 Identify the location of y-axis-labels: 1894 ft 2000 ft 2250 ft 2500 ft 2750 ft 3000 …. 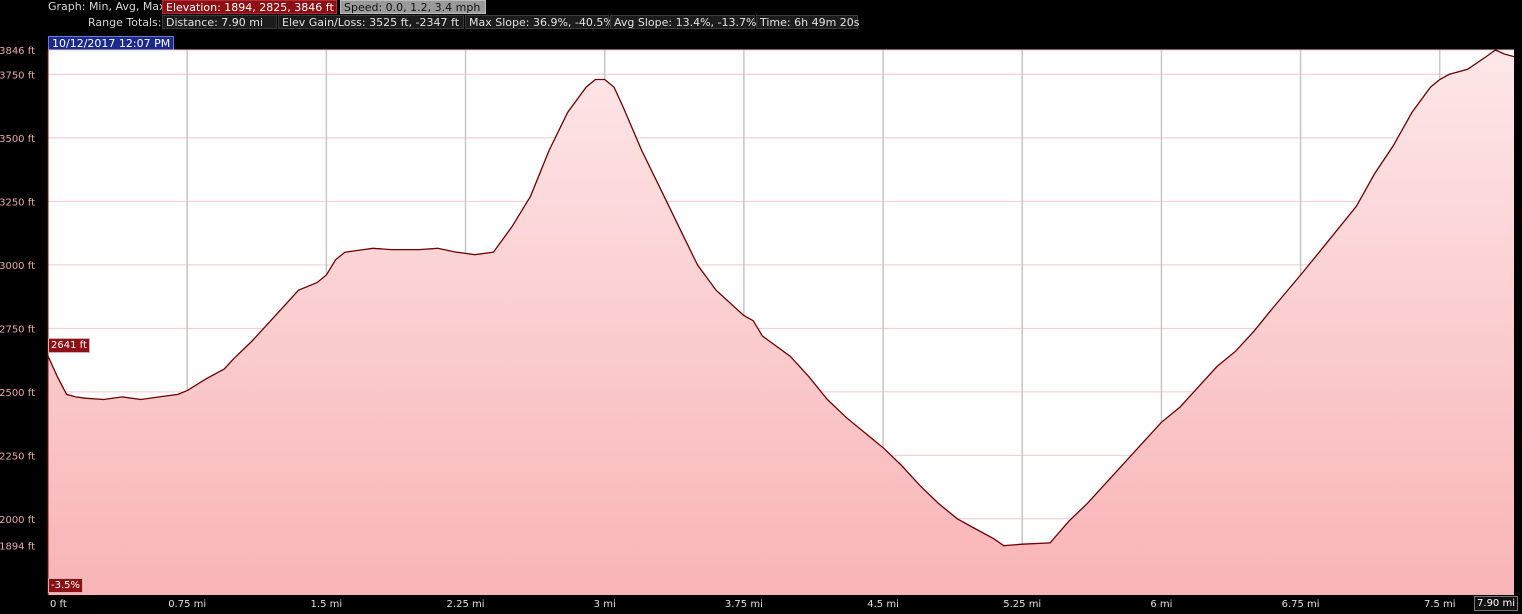
(17, 299).